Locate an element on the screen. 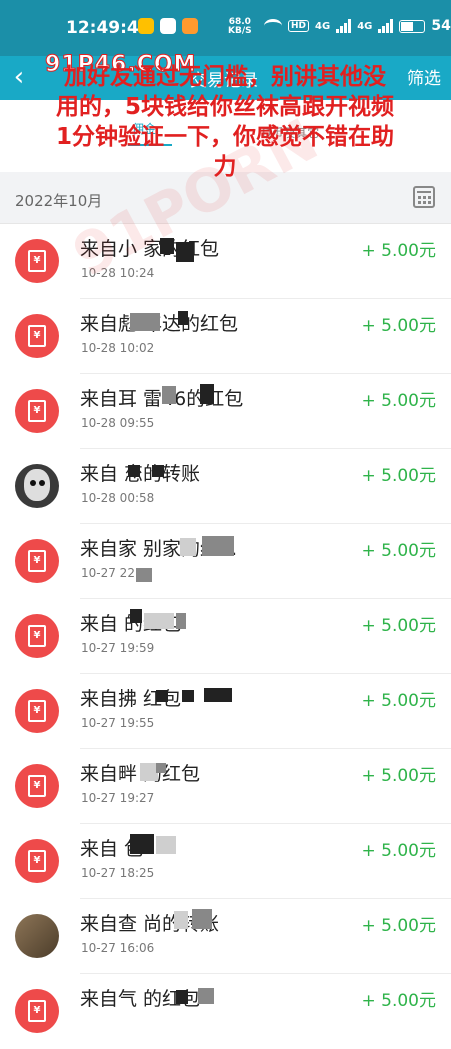 Image resolution: width=451 pixels, height=1049 pixels. transaction-time: 10-28 10:02 is located at coordinates (118, 348).